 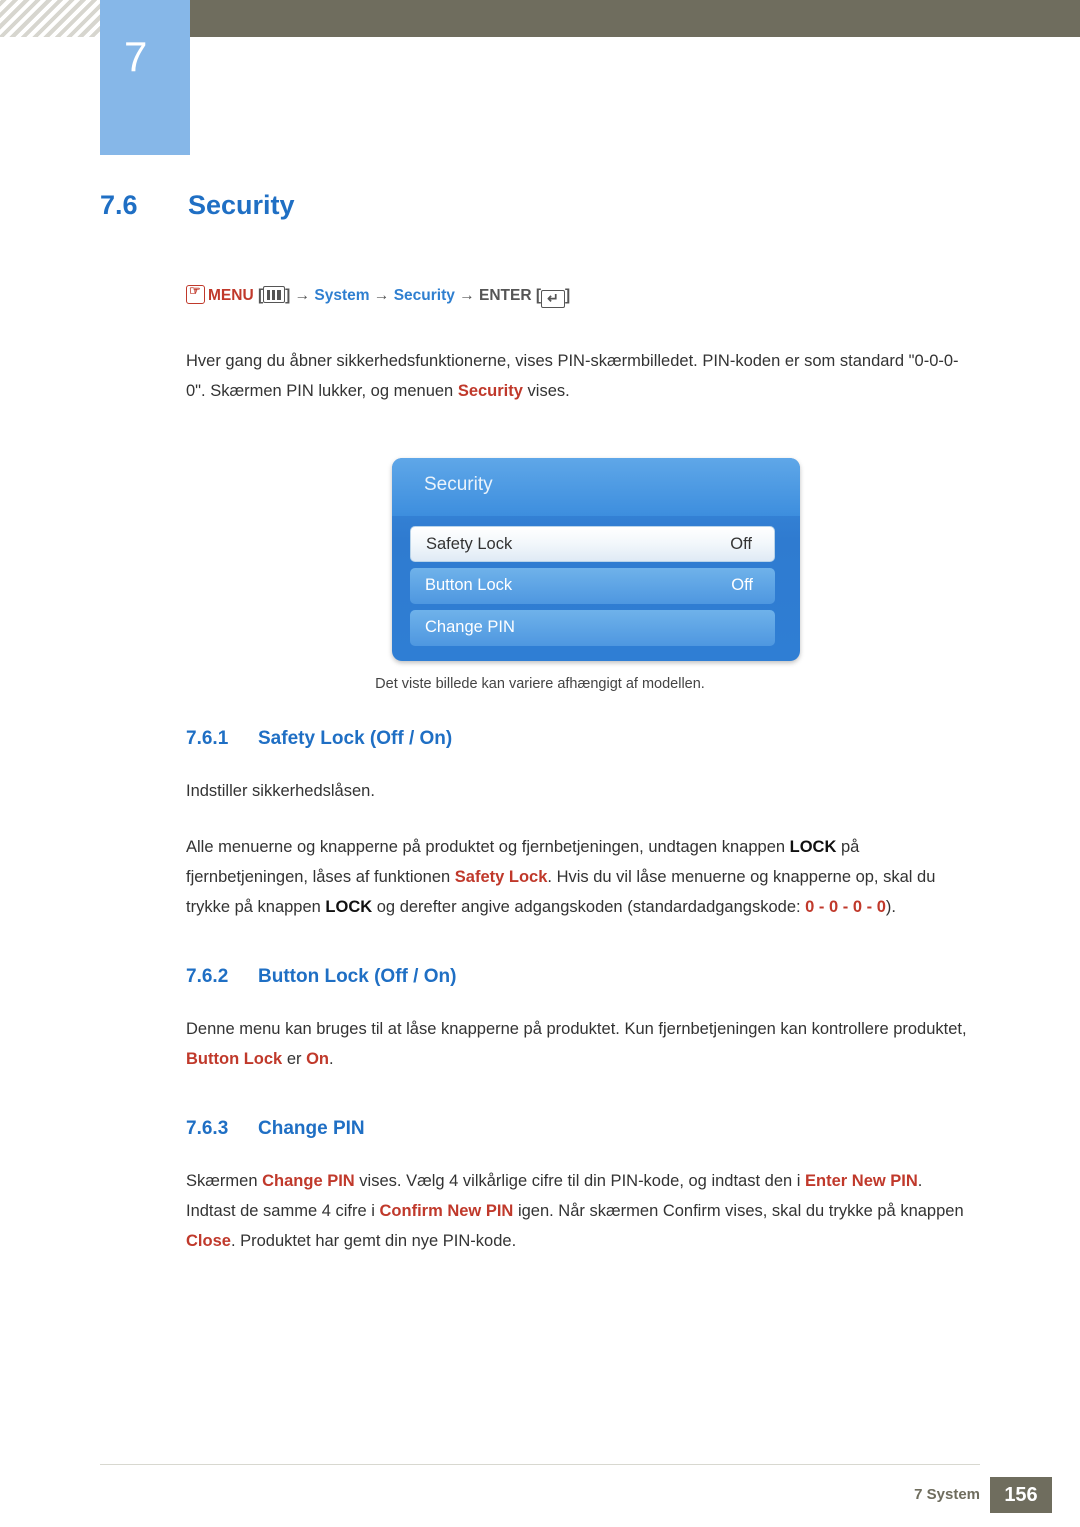 What do you see at coordinates (540, 1495) in the screenshot?
I see `page-footer: 7 System 156` at bounding box center [540, 1495].